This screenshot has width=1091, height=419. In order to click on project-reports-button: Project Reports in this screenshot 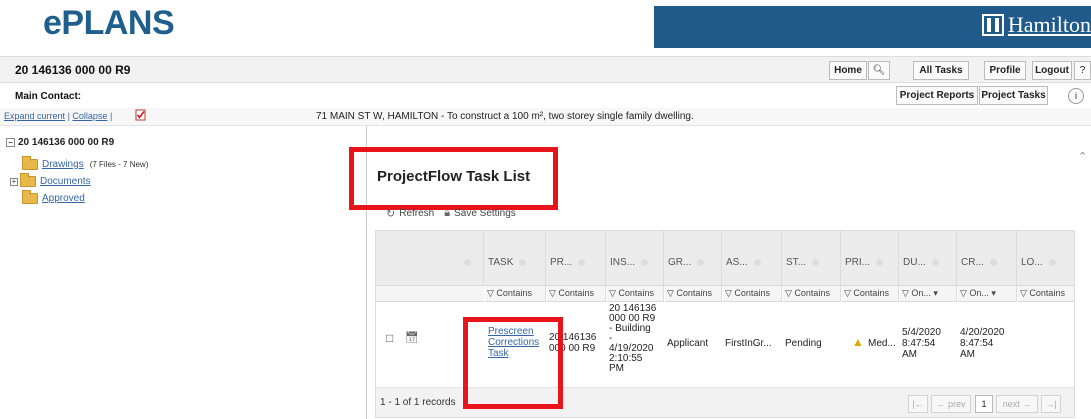, I will do `click(937, 95)`.